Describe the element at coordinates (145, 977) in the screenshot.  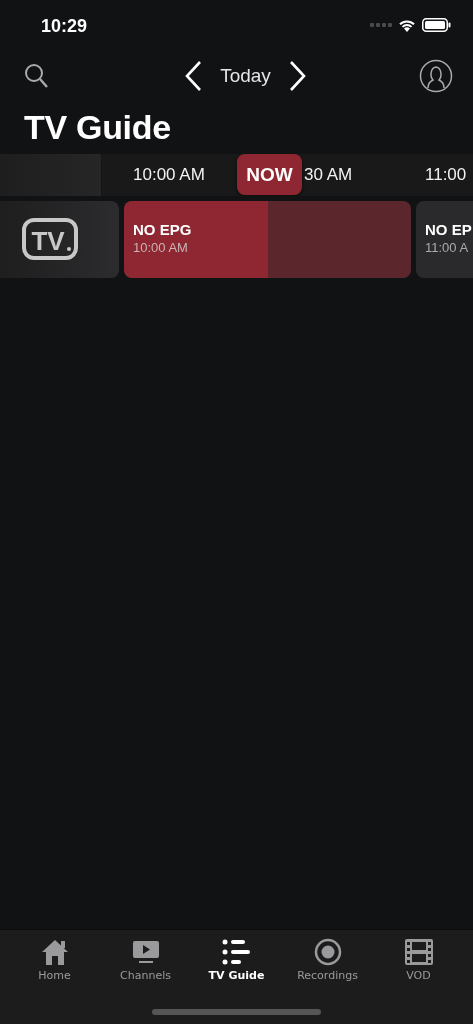
I see `tab-item: Channels` at that location.